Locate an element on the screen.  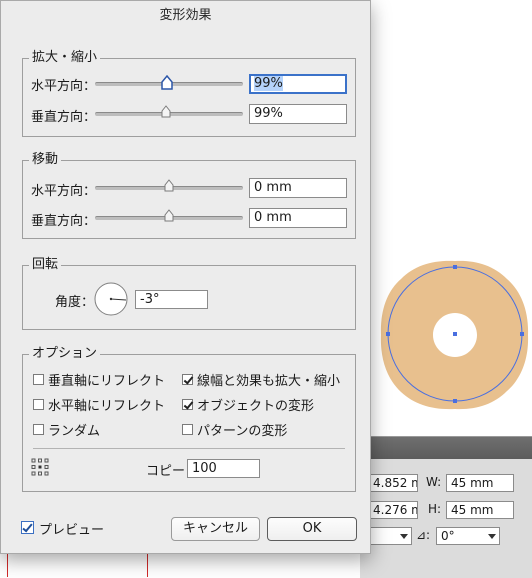
move-group: 移動 水平方向： 0 mm 垂直方向： 0 mm is located at coordinates (189, 195).